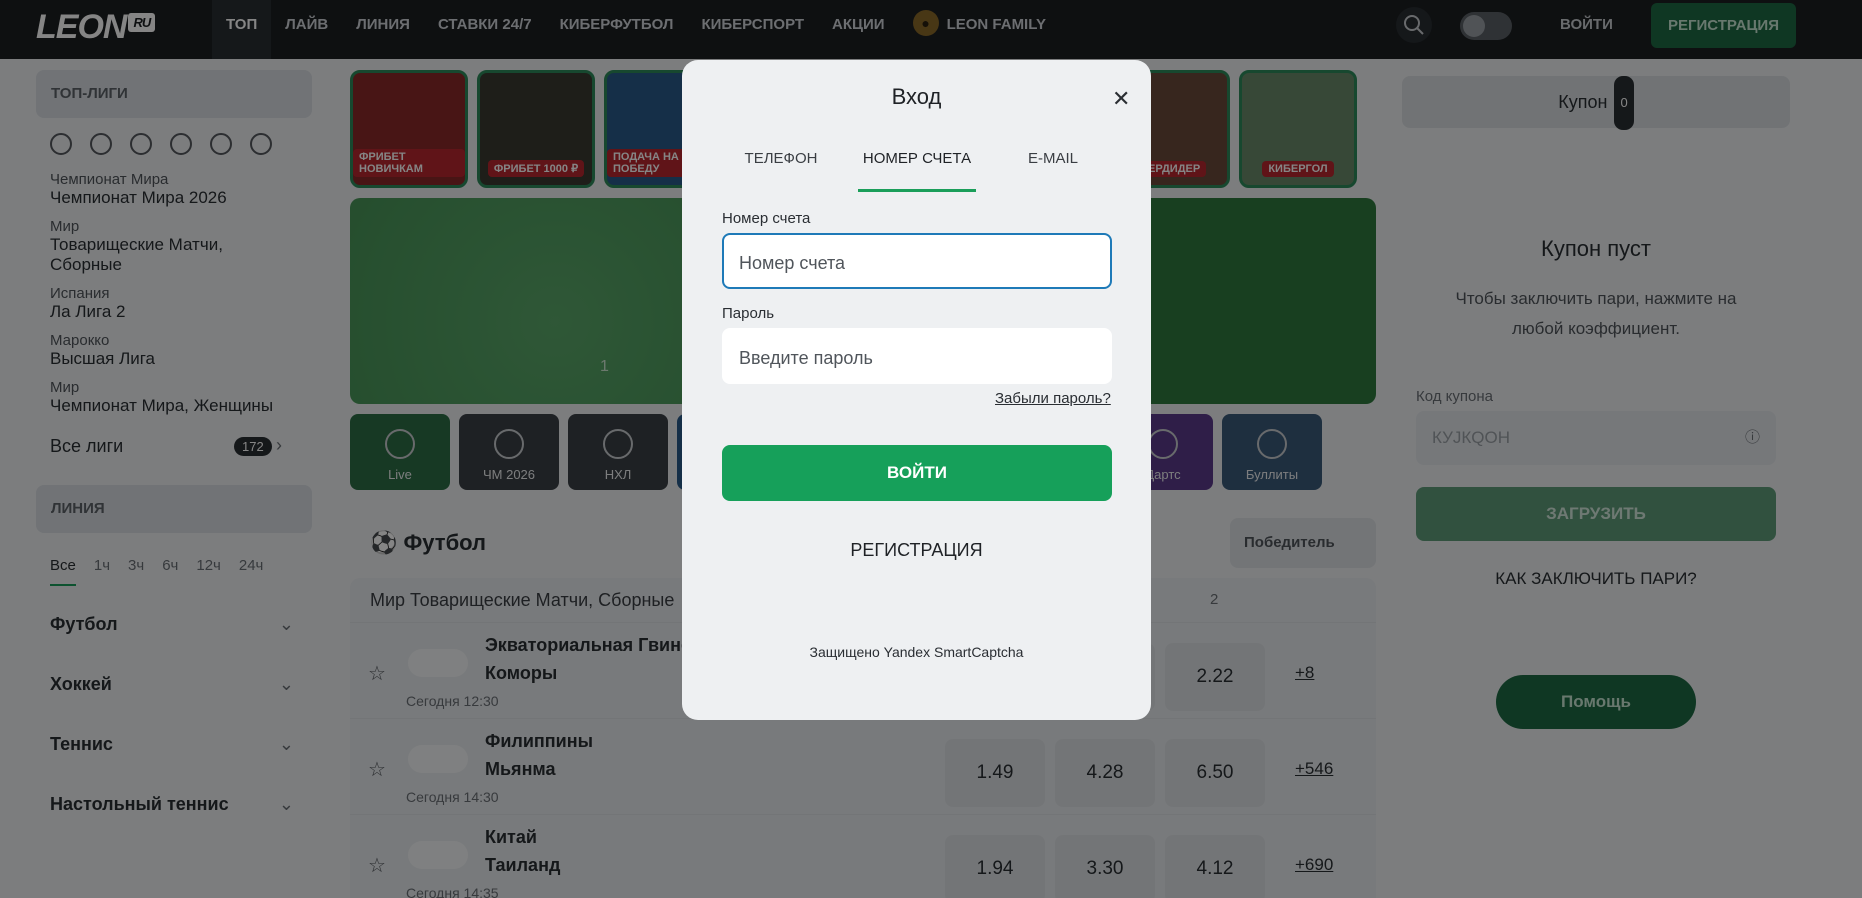 This screenshot has width=1862, height=898. Describe the element at coordinates (781, 171) in the screenshot. I see `tab-phone: ТЕЛЕФОН` at that location.